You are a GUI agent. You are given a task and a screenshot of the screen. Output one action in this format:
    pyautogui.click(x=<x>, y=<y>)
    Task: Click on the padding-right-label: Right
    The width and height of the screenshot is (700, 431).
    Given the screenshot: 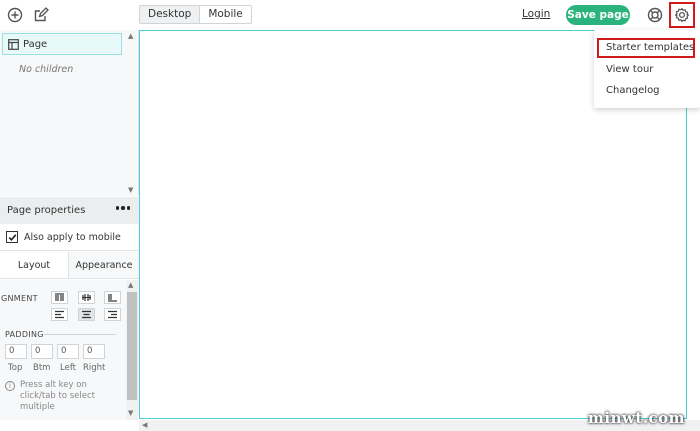 What is the action you would take?
    pyautogui.click(x=94, y=368)
    